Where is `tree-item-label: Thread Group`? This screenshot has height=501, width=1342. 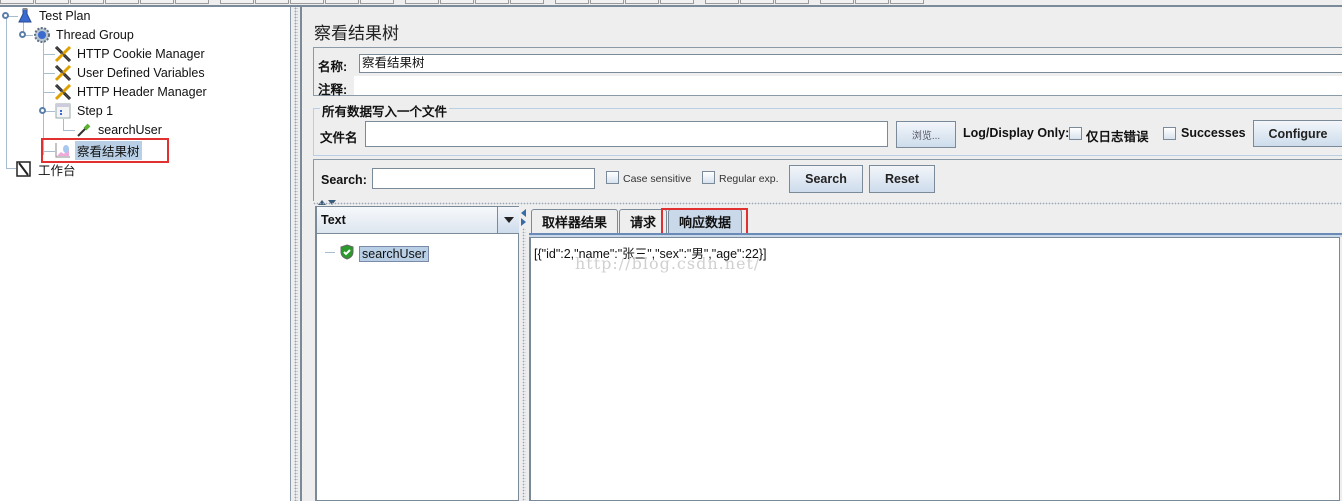 tree-item-label: Thread Group is located at coordinates (95, 35).